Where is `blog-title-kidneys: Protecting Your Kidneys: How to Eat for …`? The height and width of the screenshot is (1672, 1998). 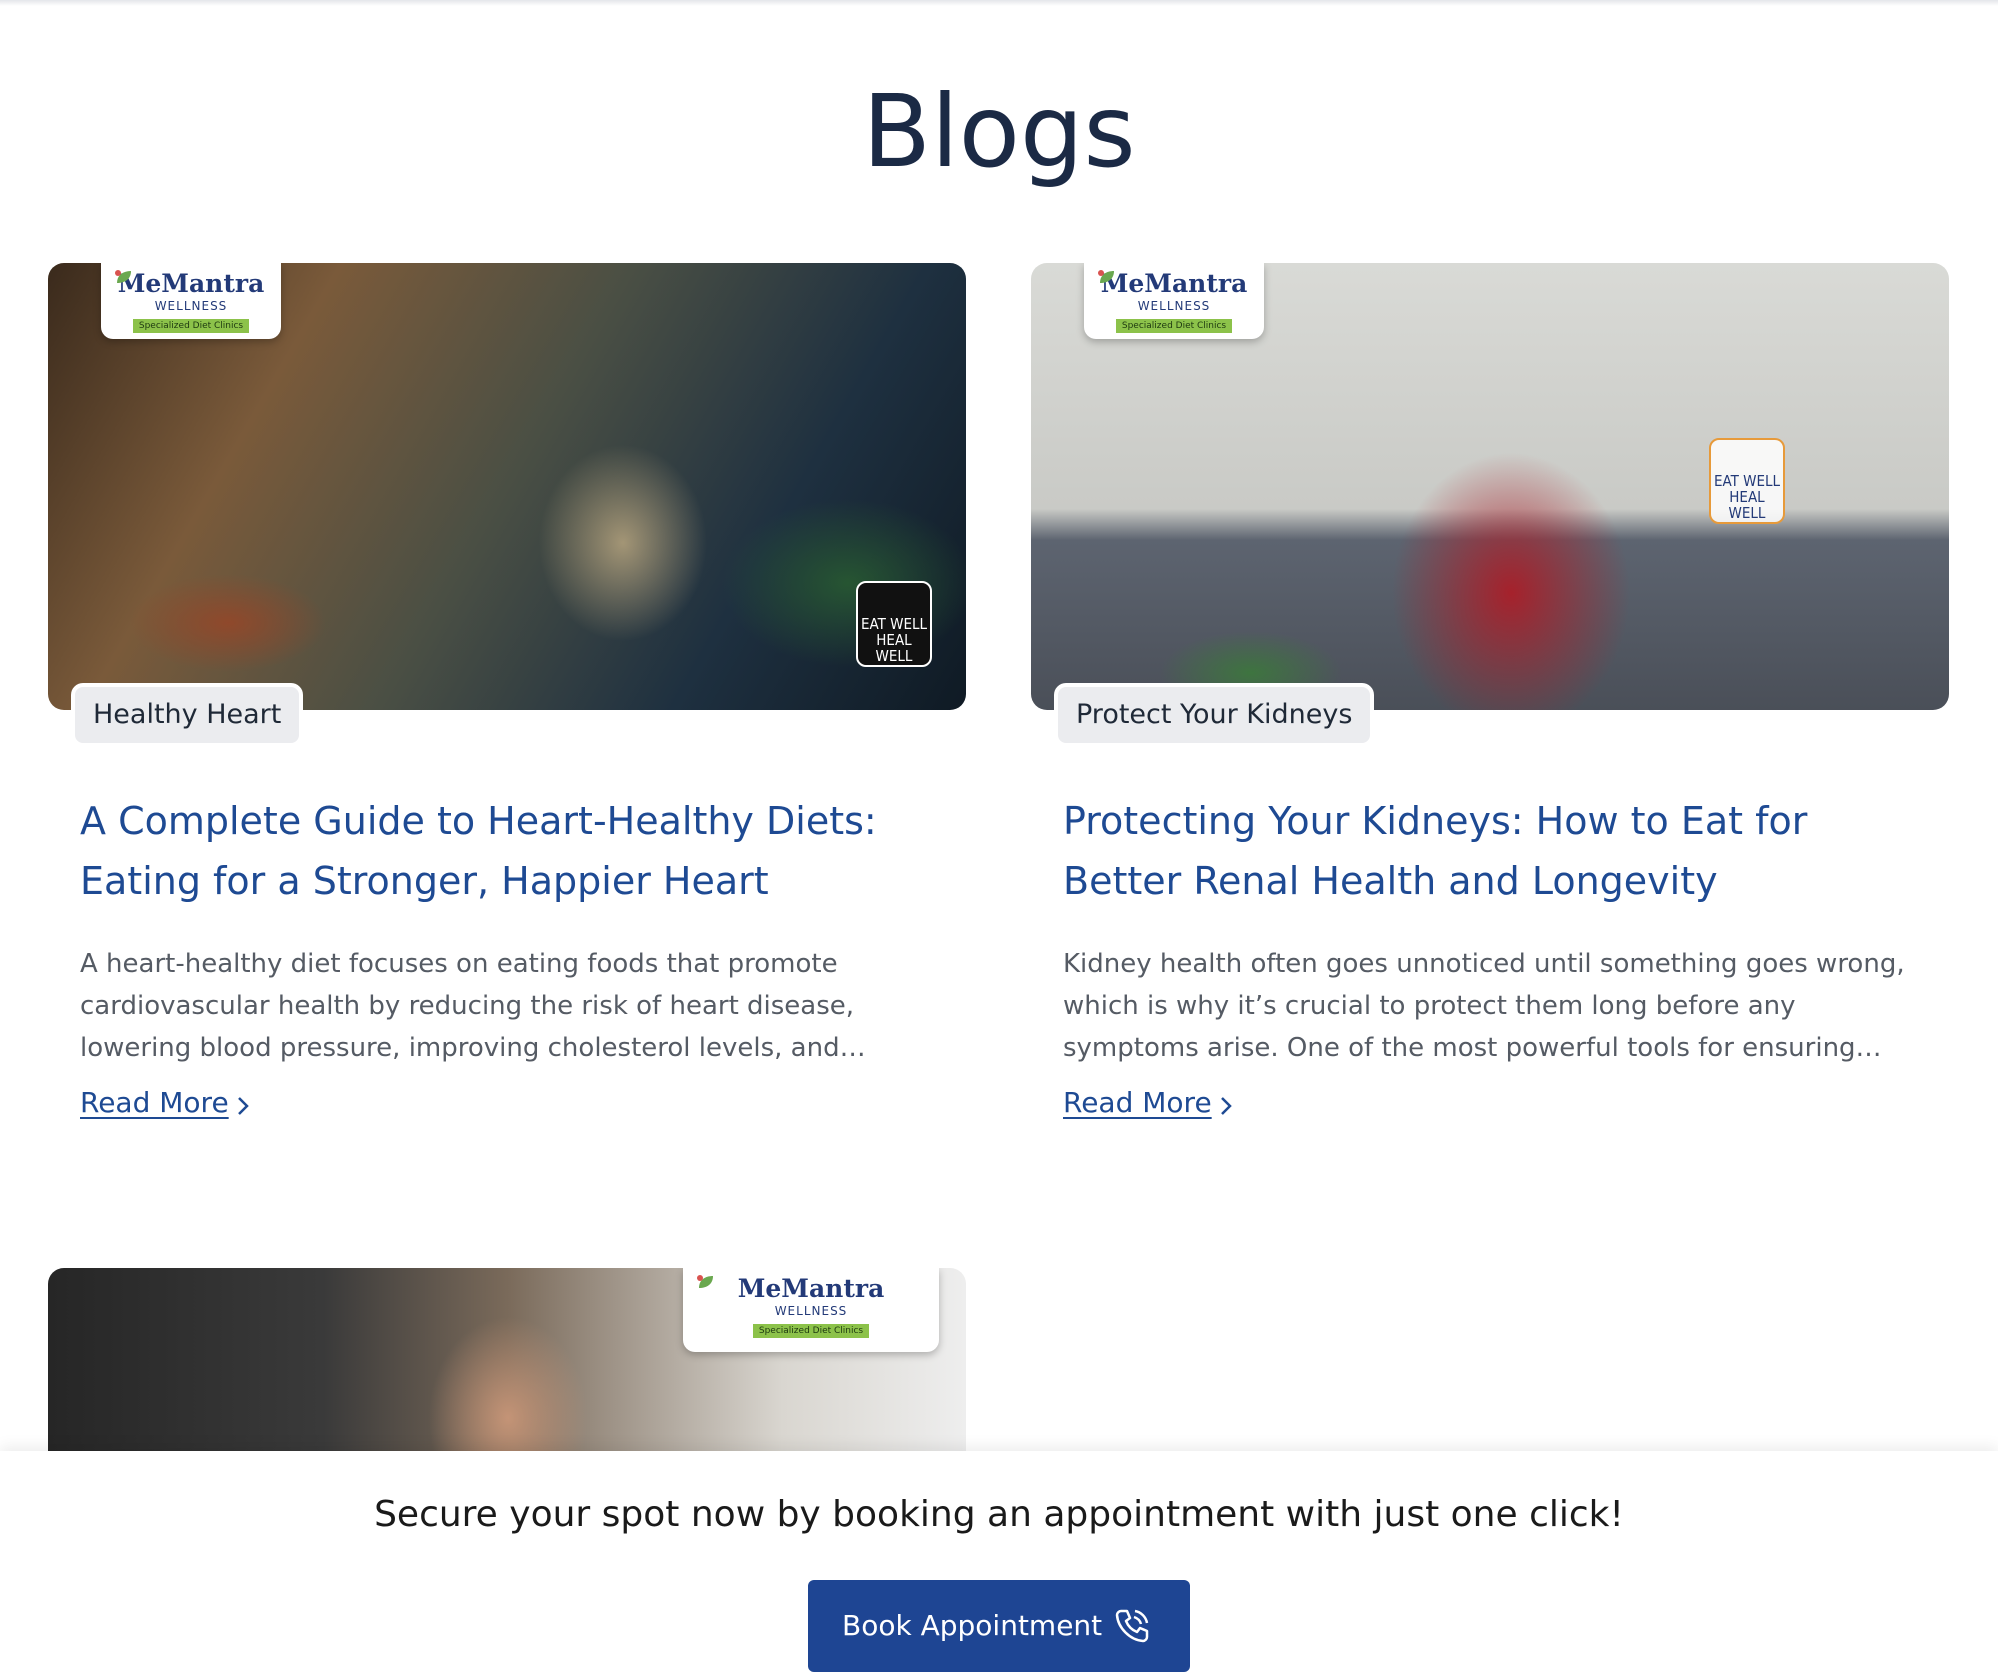 blog-title-kidneys: Protecting Your Kidneys: How to Eat for … is located at coordinates (1478, 851).